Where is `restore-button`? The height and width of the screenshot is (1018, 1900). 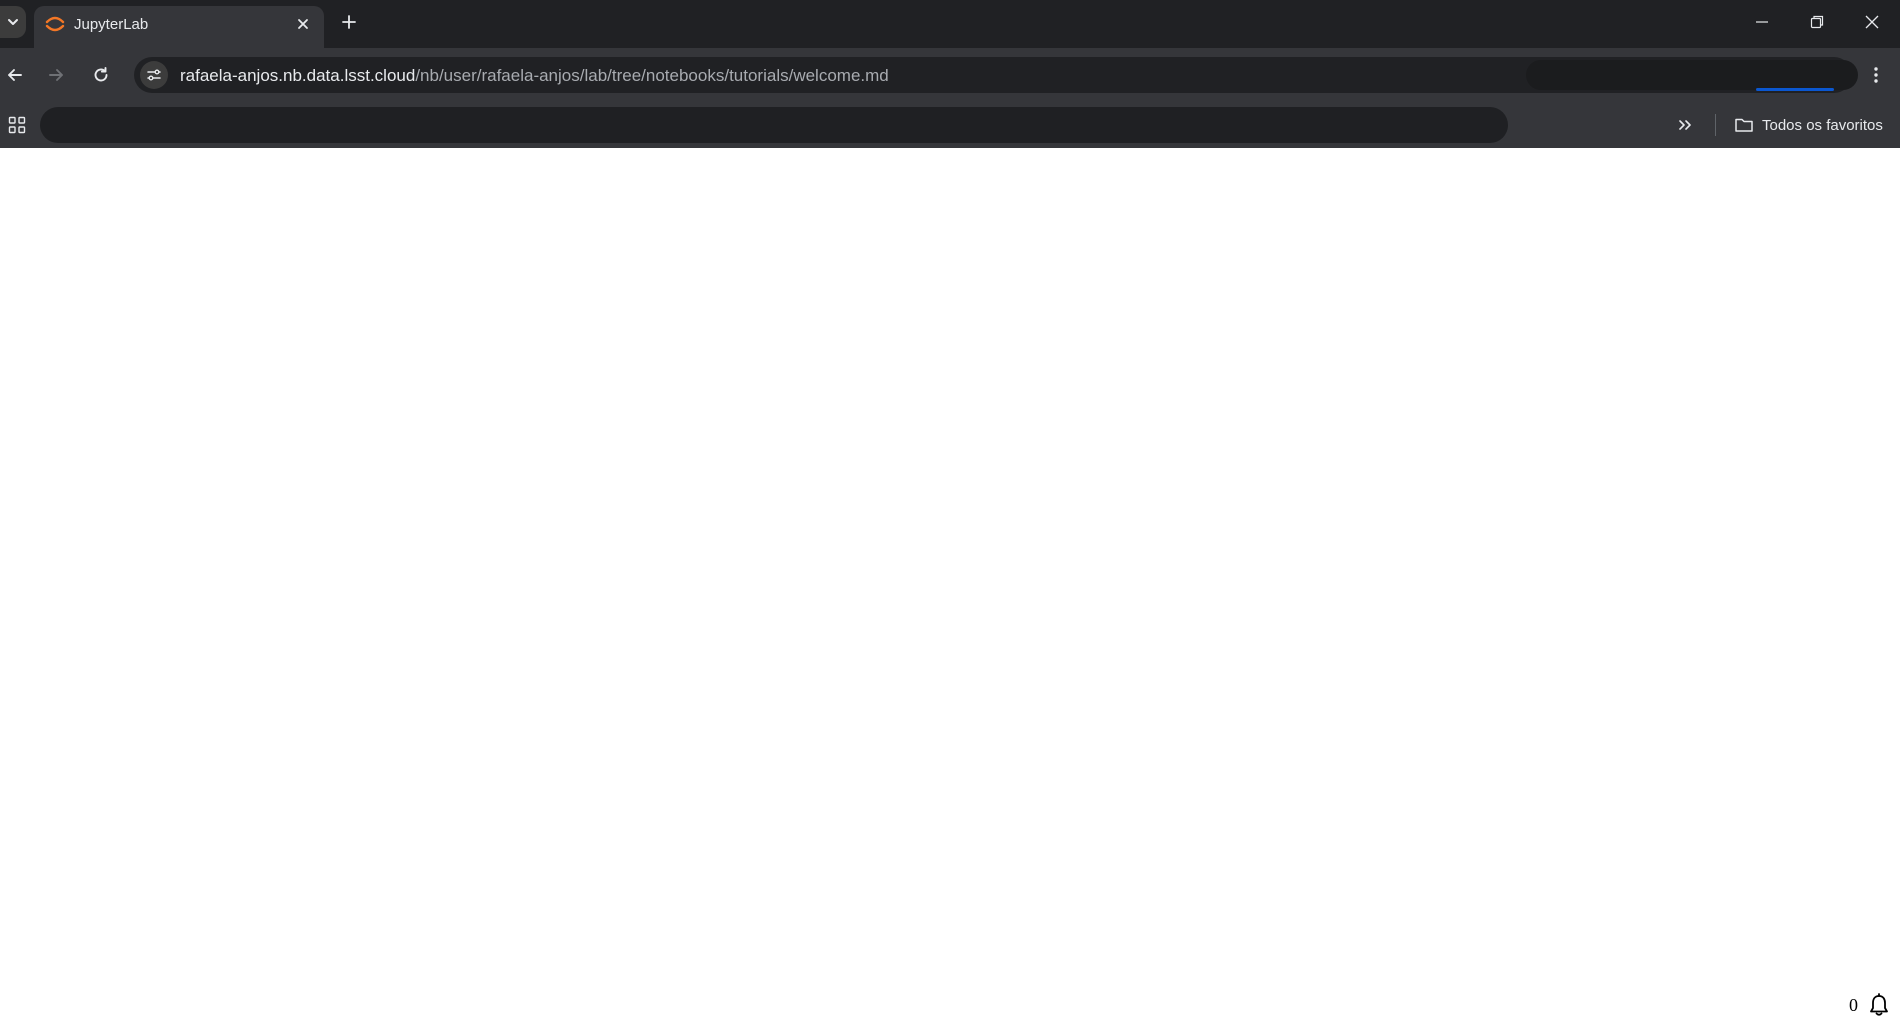 restore-button is located at coordinates (1817, 22).